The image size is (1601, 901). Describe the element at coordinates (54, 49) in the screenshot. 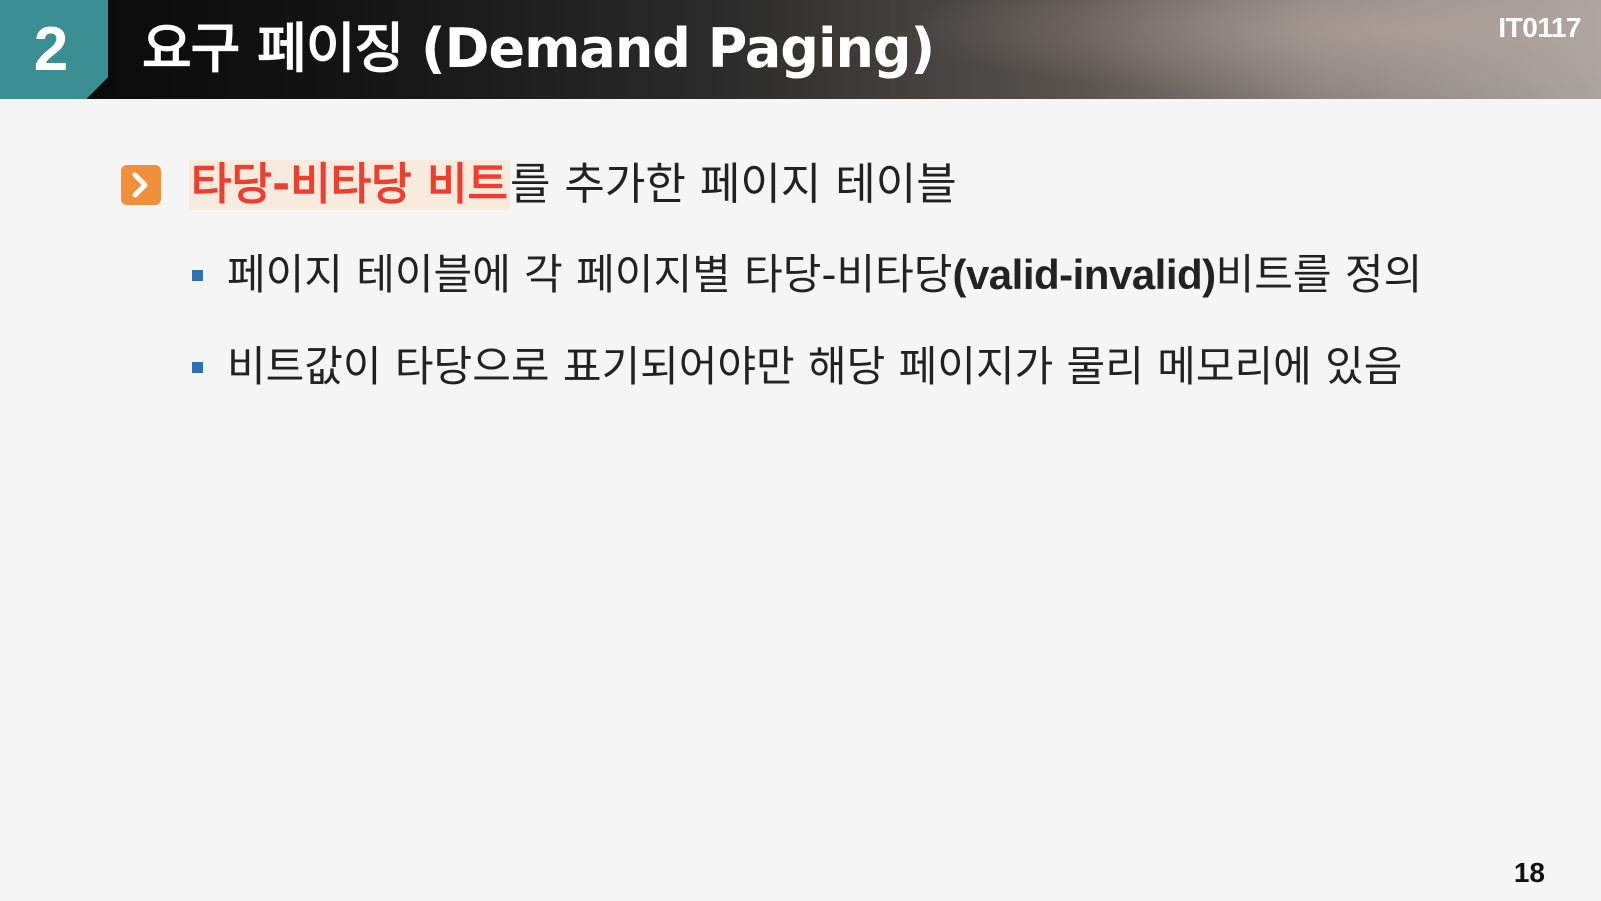

I see `section-number-badge: 2` at that location.